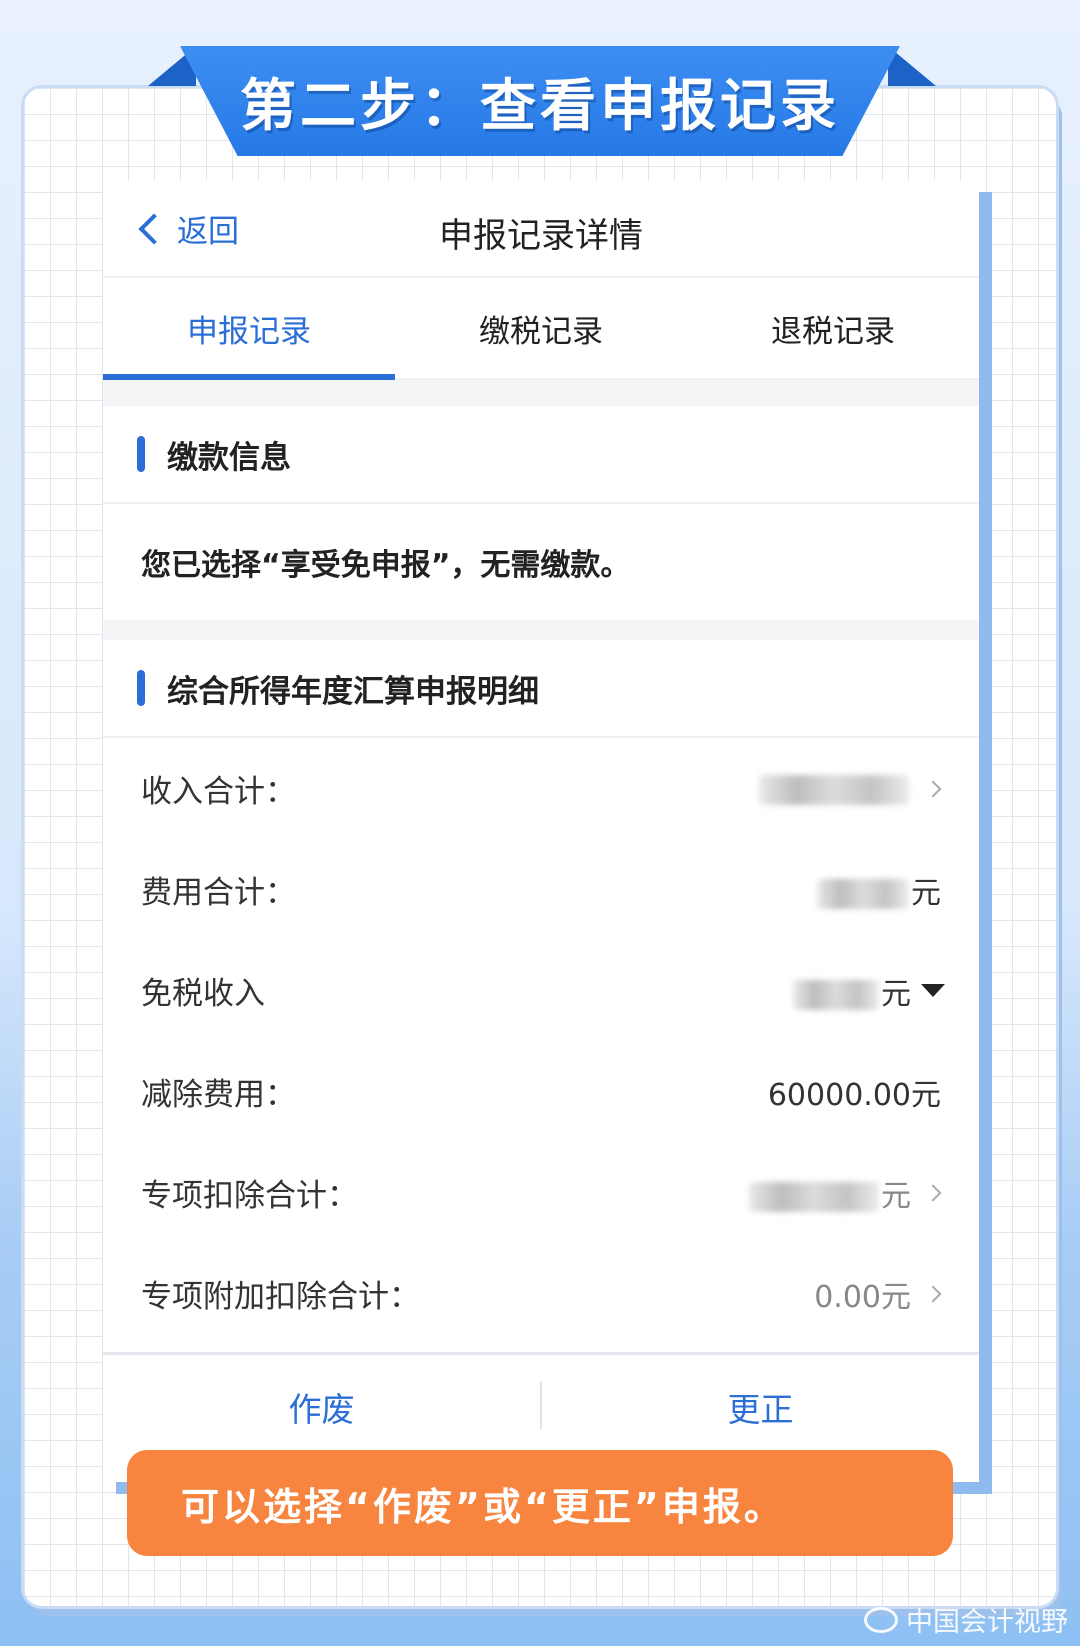 This screenshot has width=1080, height=1646. What do you see at coordinates (386, 565) in the screenshot?
I see `payment-notice: 您已选择“享受免申报”，无需缴款。` at bounding box center [386, 565].